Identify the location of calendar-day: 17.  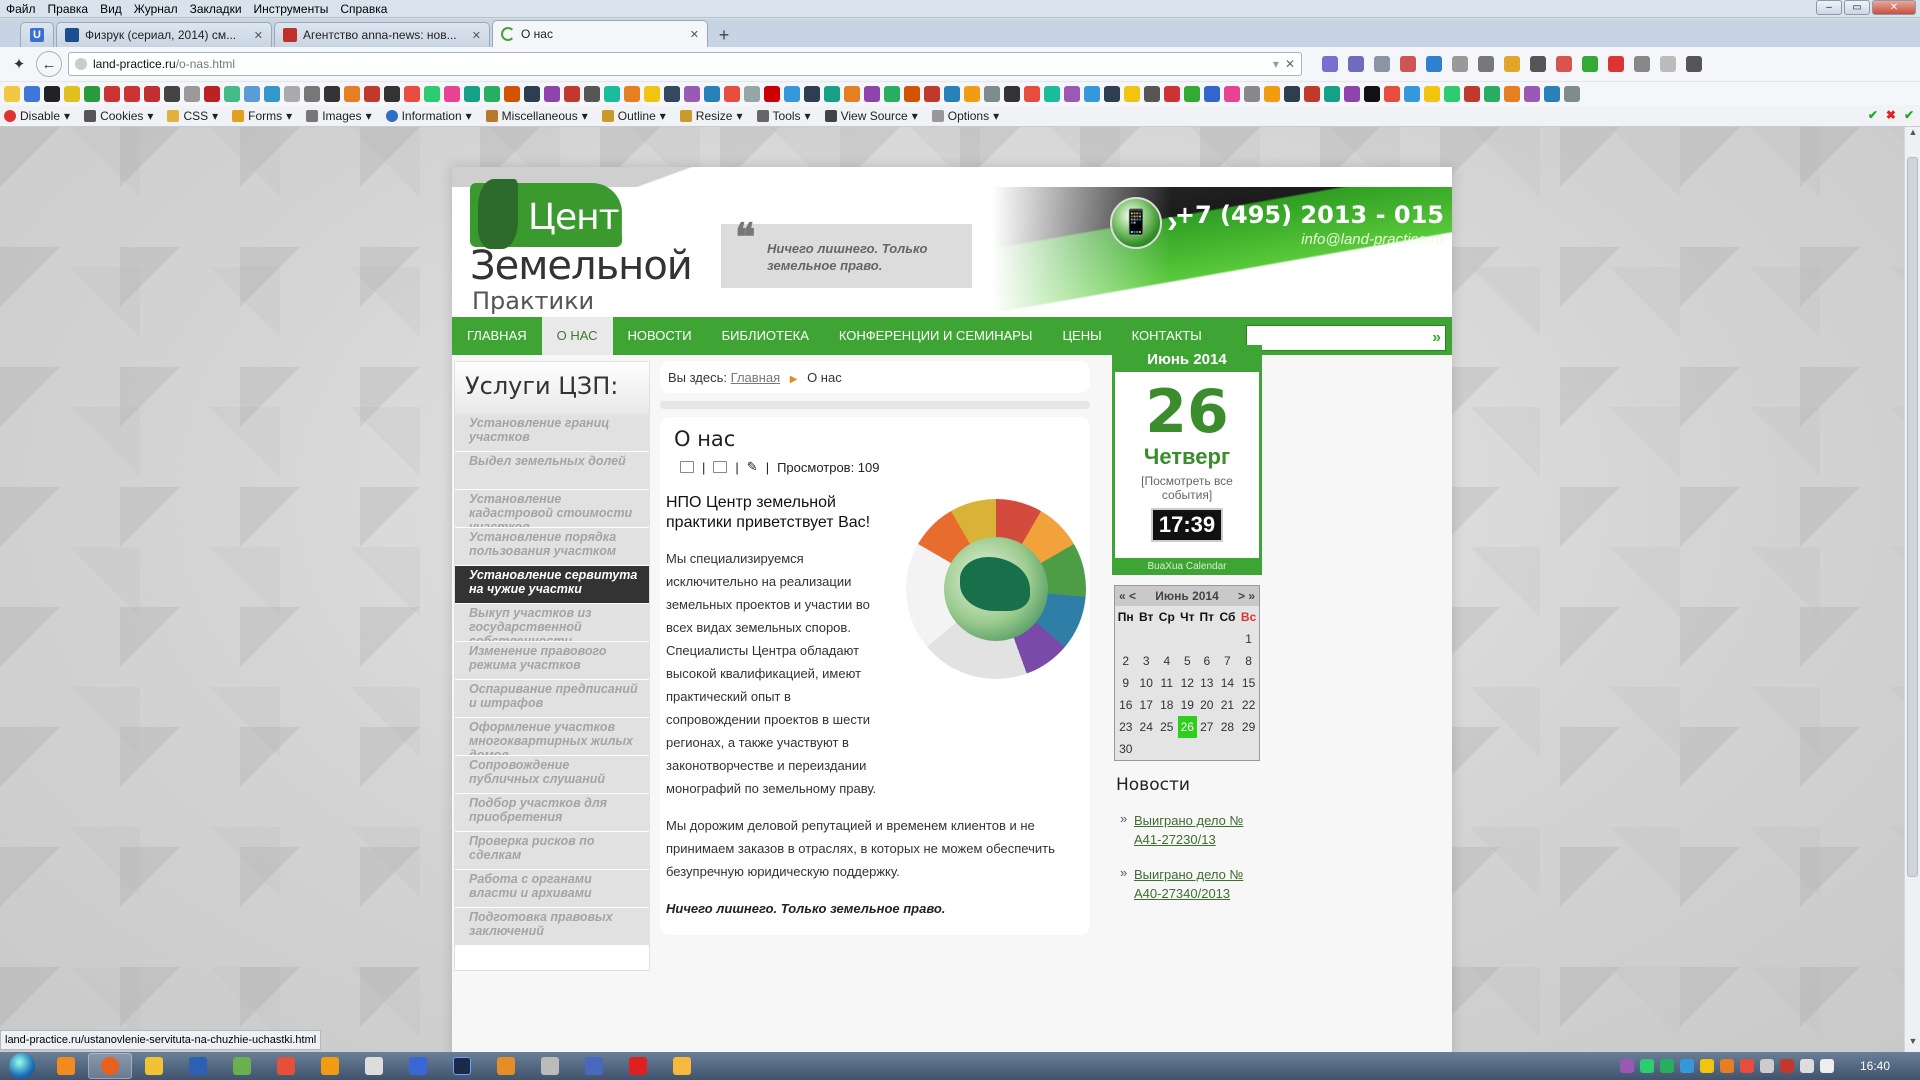
(1145, 705).